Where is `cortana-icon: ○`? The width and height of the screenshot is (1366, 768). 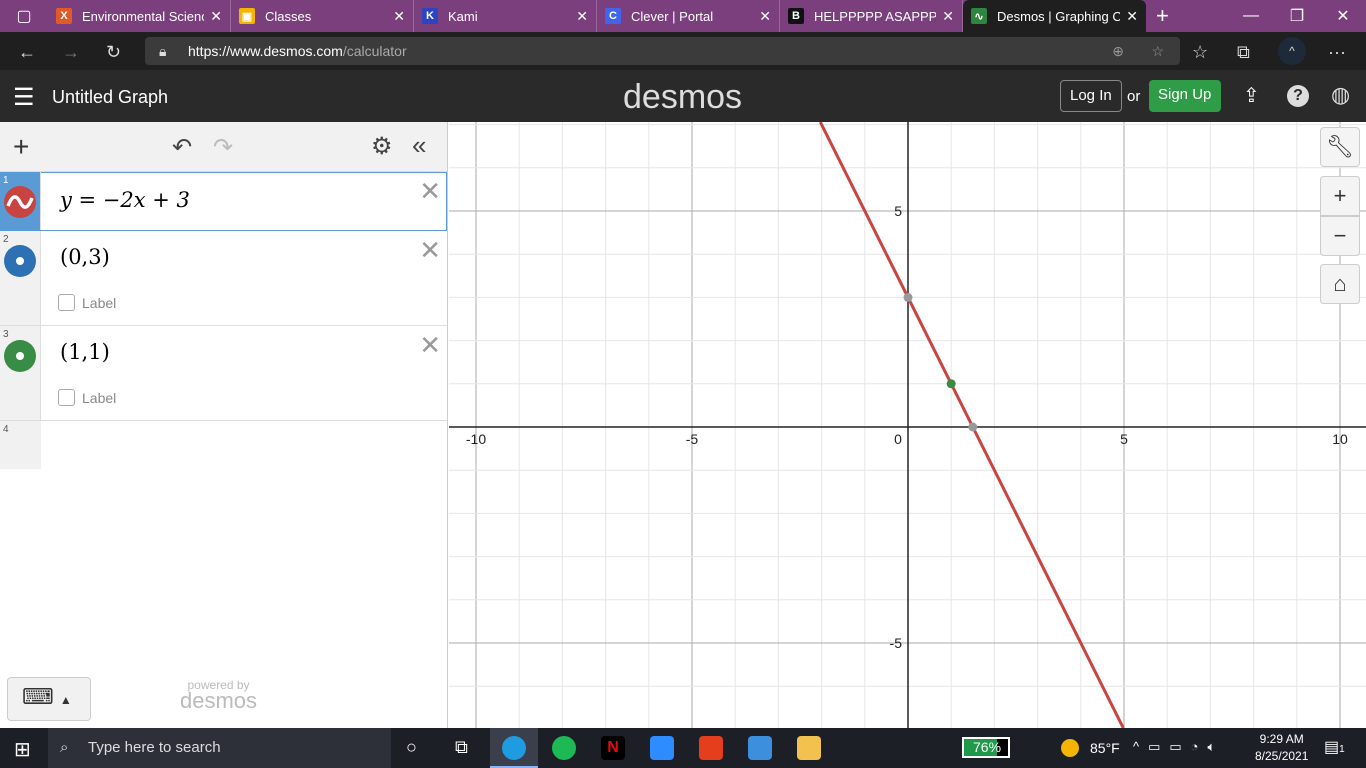
cortana-icon: ○ is located at coordinates (411, 747).